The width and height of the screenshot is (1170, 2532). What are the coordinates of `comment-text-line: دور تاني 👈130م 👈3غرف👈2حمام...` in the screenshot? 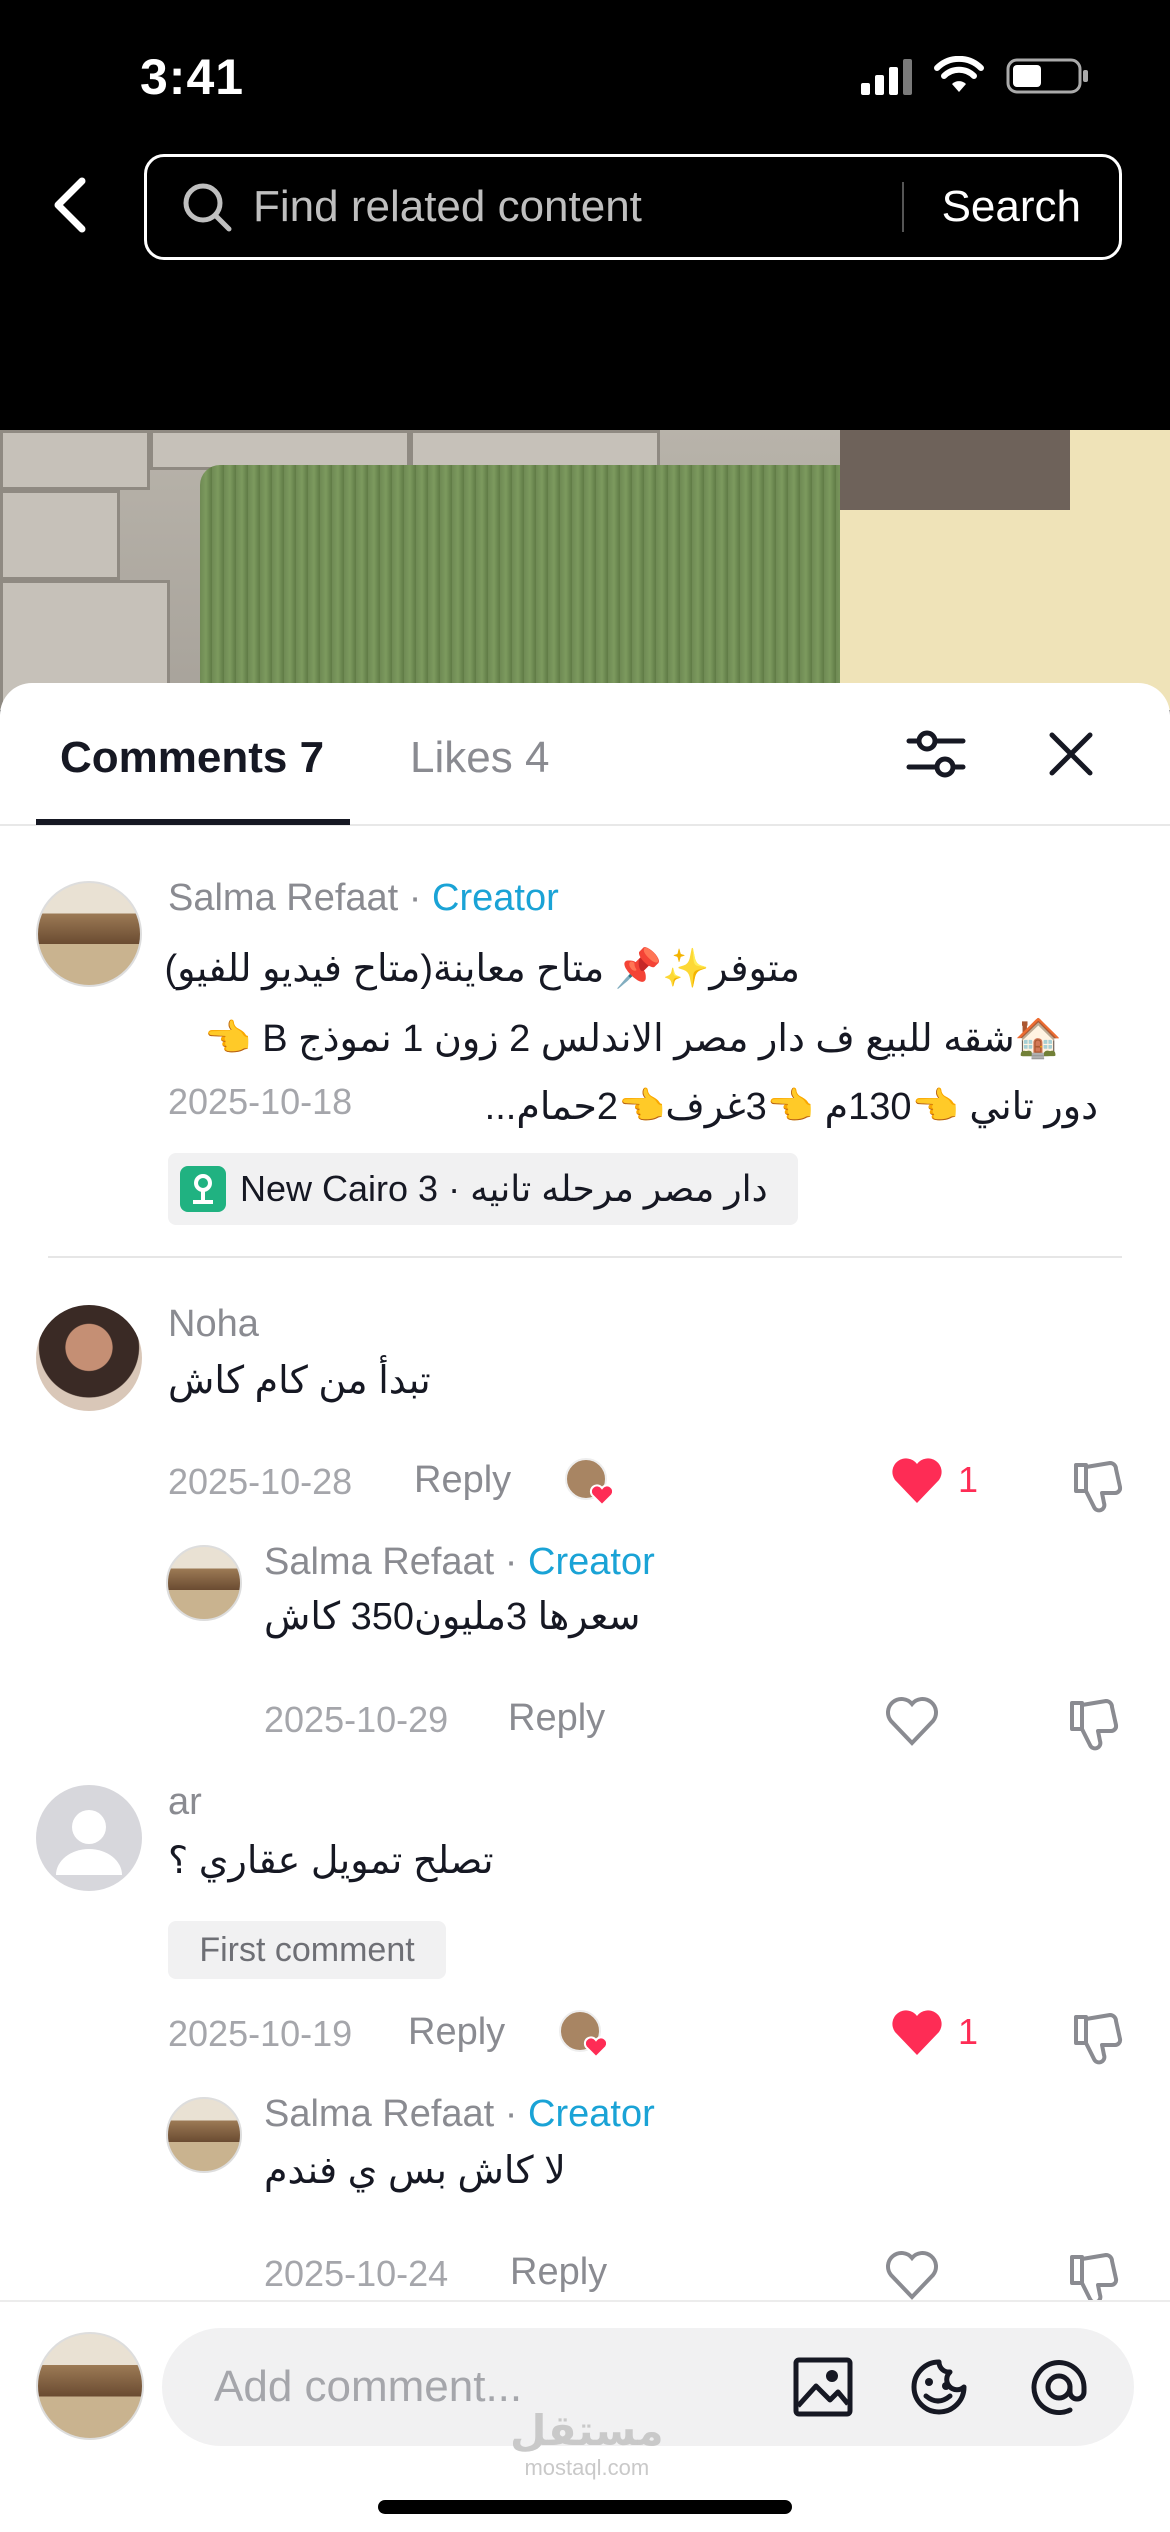 It's located at (791, 1107).